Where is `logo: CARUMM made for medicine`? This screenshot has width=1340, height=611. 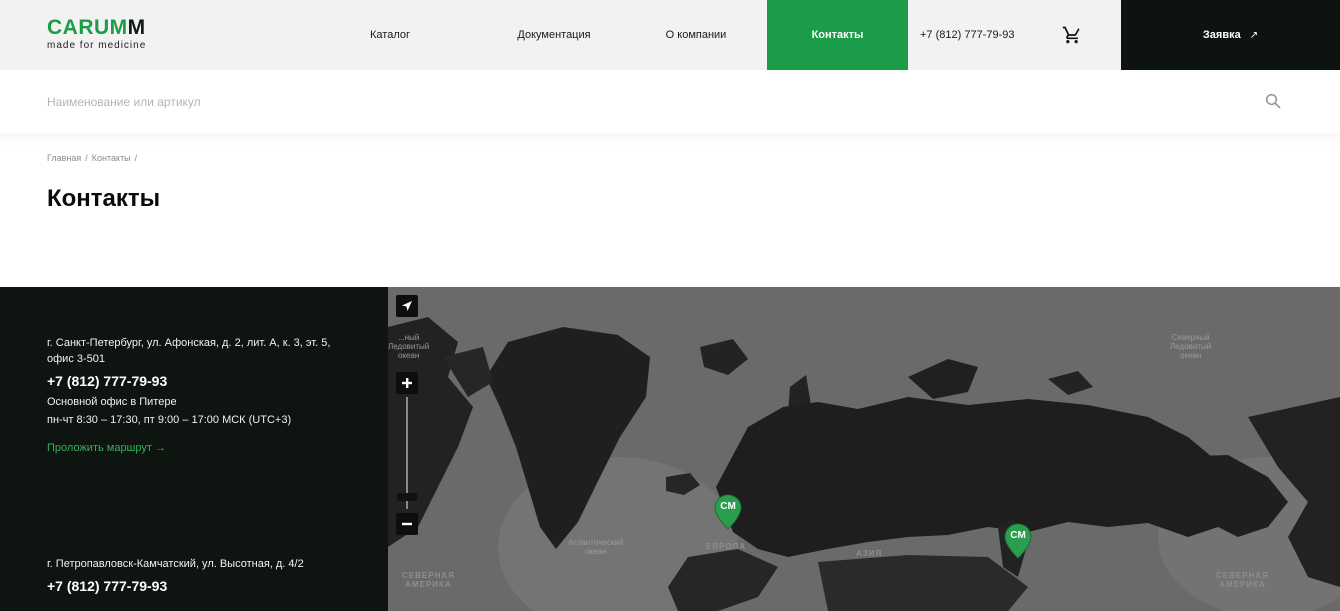
logo: CARUMM made for medicine is located at coordinates (97, 34).